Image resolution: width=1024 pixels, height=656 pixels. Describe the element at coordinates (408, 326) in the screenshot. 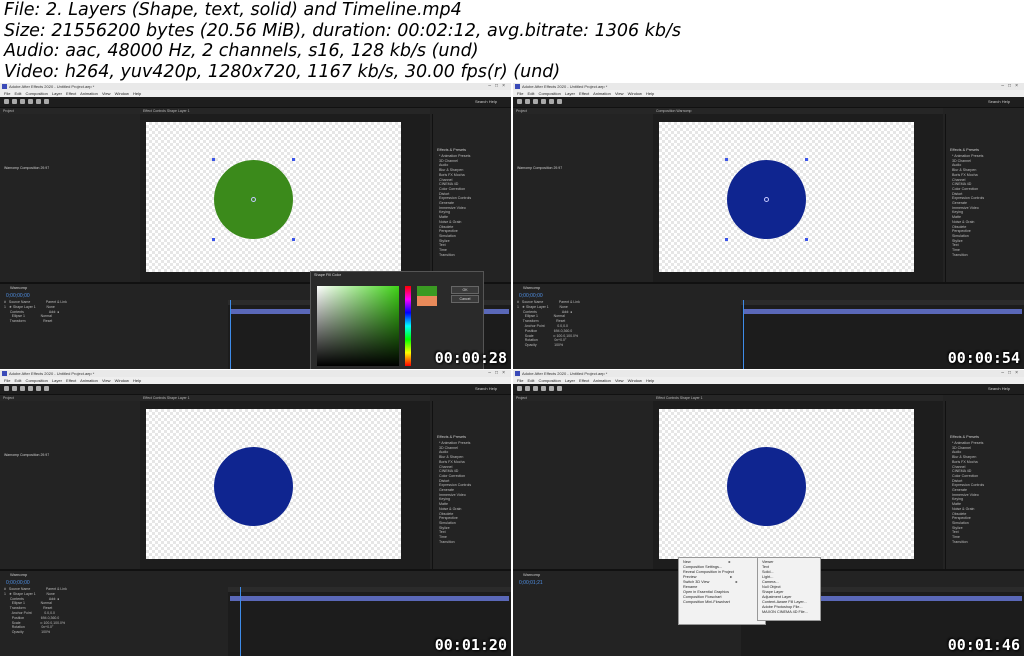

I see `hue-slider` at that location.